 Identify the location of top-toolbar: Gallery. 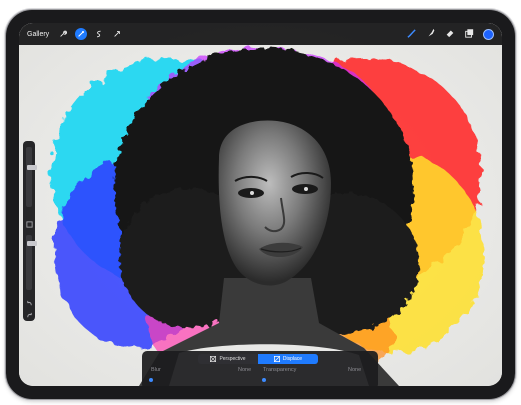
(260, 34).